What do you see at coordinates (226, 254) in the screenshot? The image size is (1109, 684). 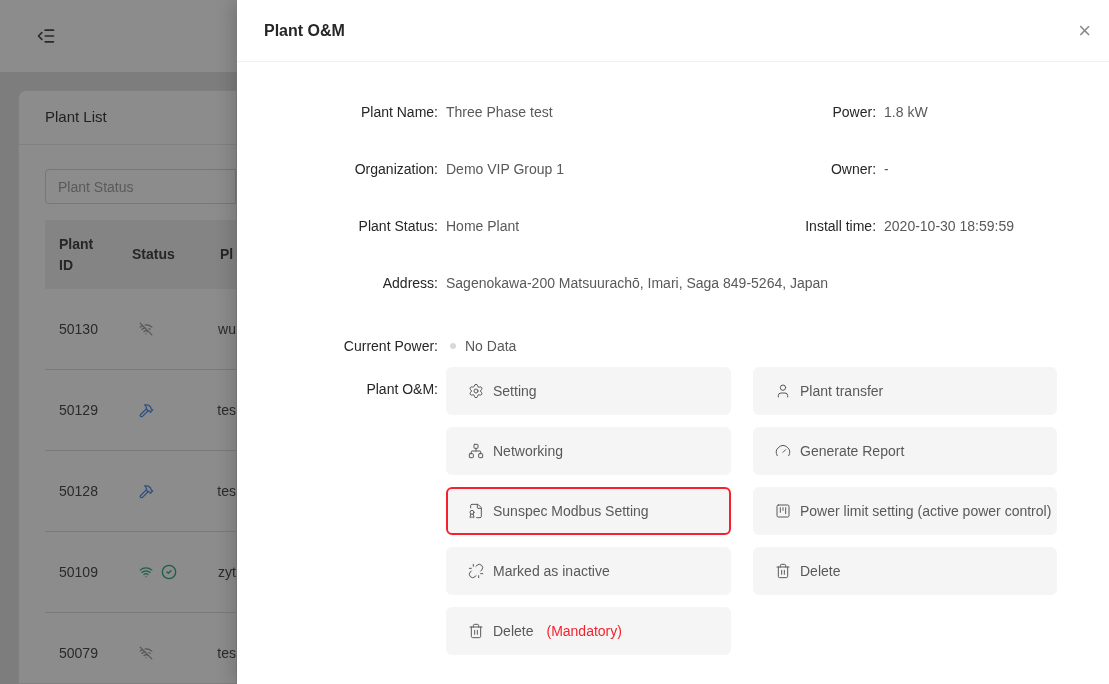 I see `column-header: Pl` at bounding box center [226, 254].